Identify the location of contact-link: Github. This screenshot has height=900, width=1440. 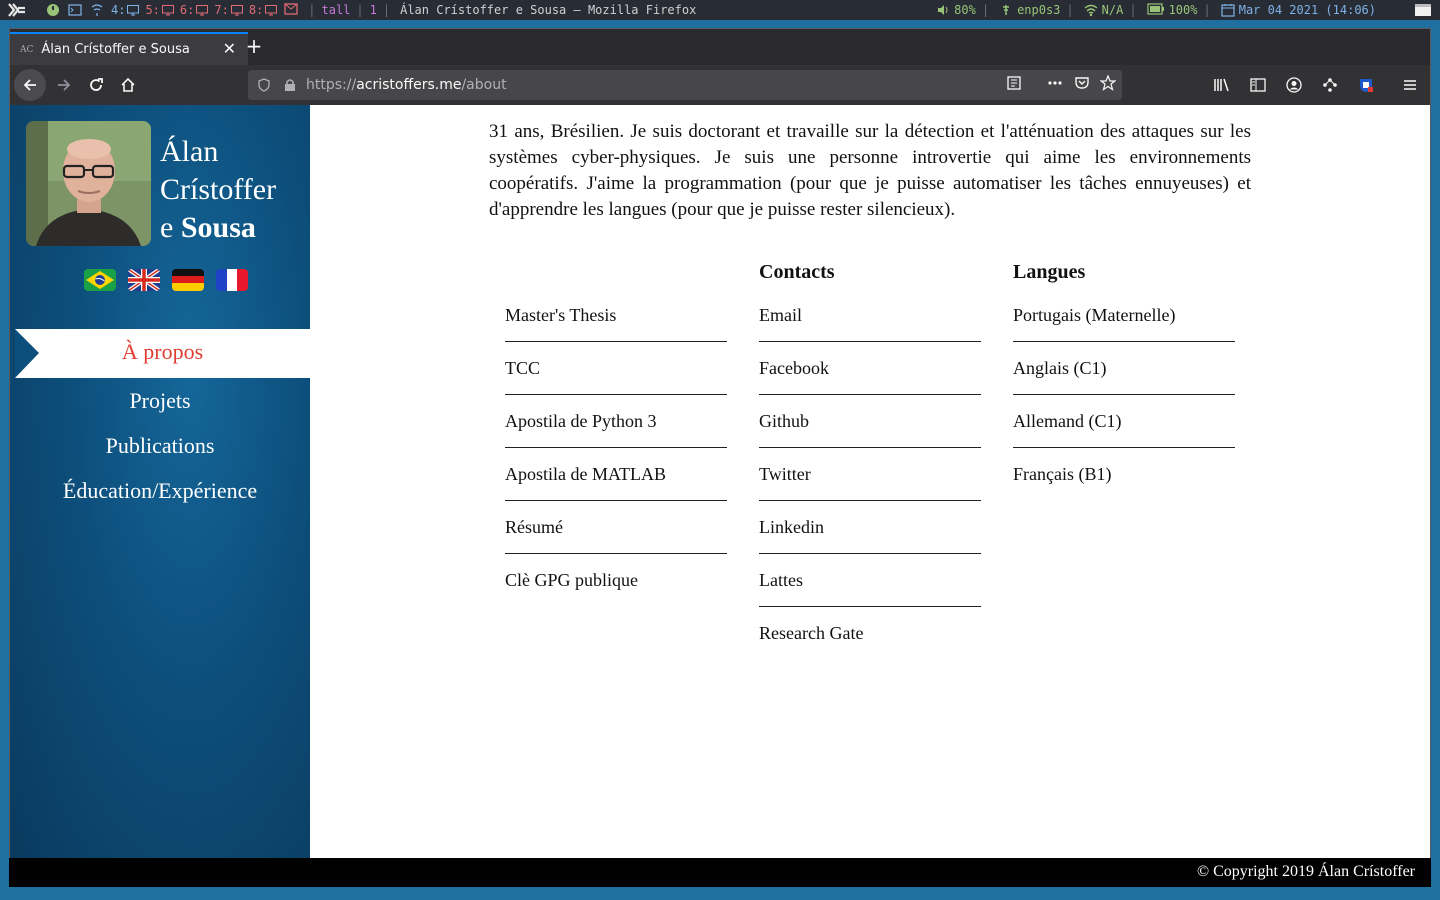
(870, 421).